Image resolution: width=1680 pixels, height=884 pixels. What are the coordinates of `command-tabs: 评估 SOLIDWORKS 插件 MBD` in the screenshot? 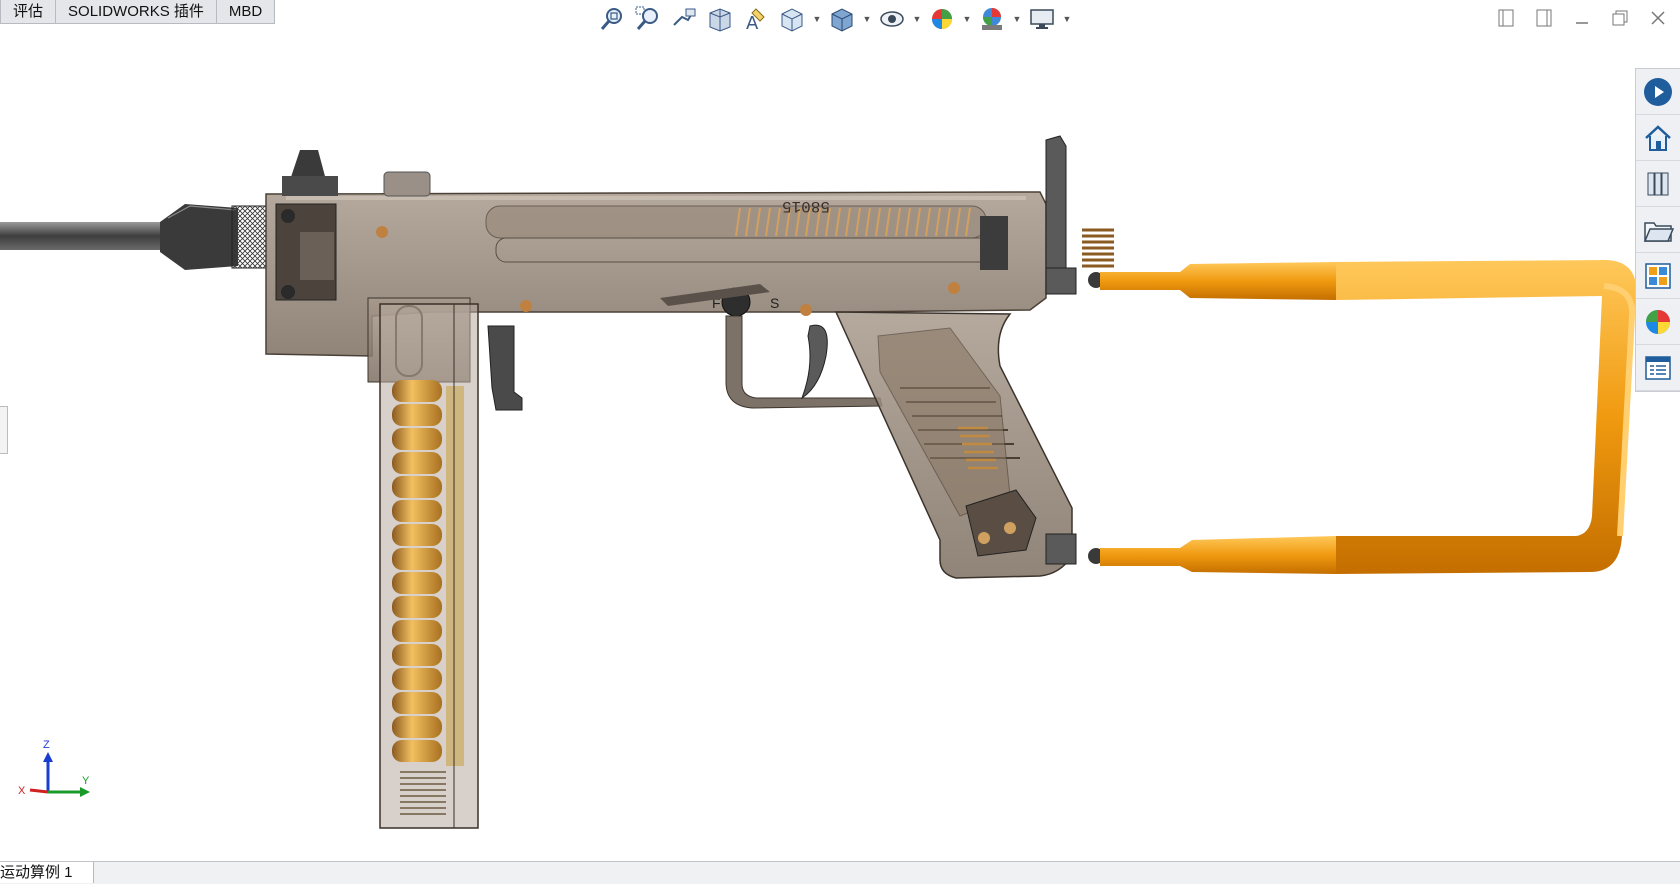 It's located at (138, 12).